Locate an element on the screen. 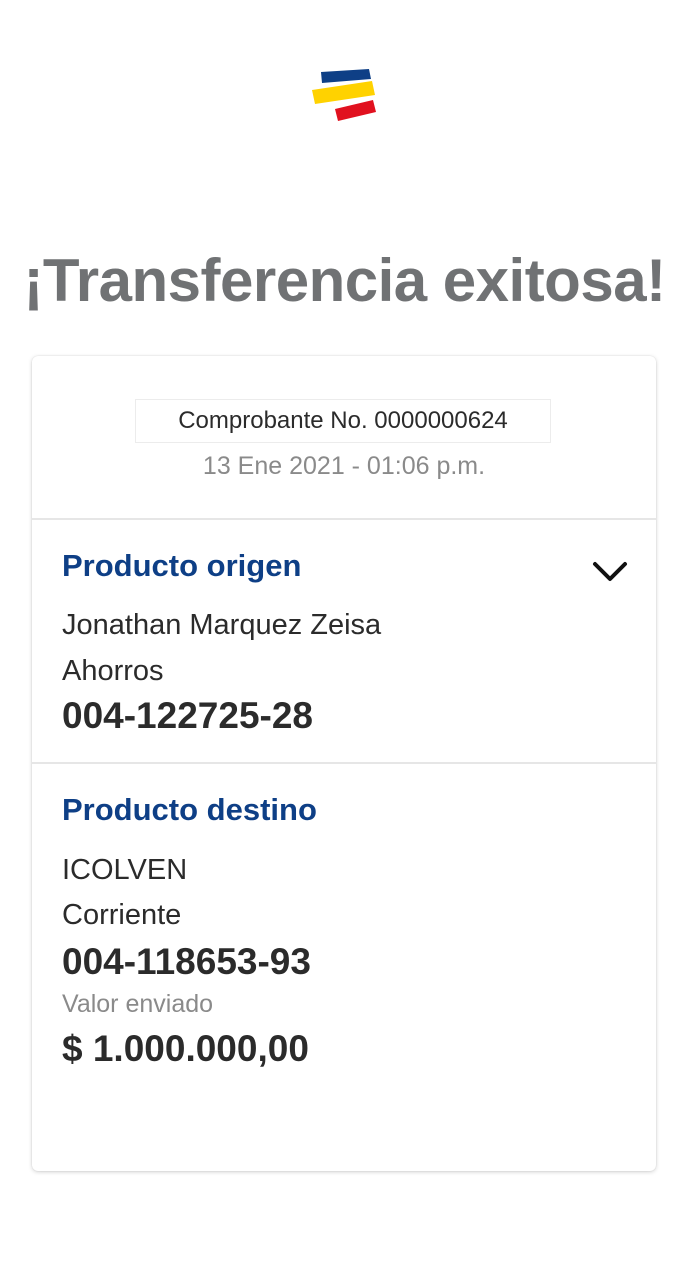 Image resolution: width=689 pixels, height=1280 pixels. origin-account-type: Ahorros is located at coordinates (113, 671).